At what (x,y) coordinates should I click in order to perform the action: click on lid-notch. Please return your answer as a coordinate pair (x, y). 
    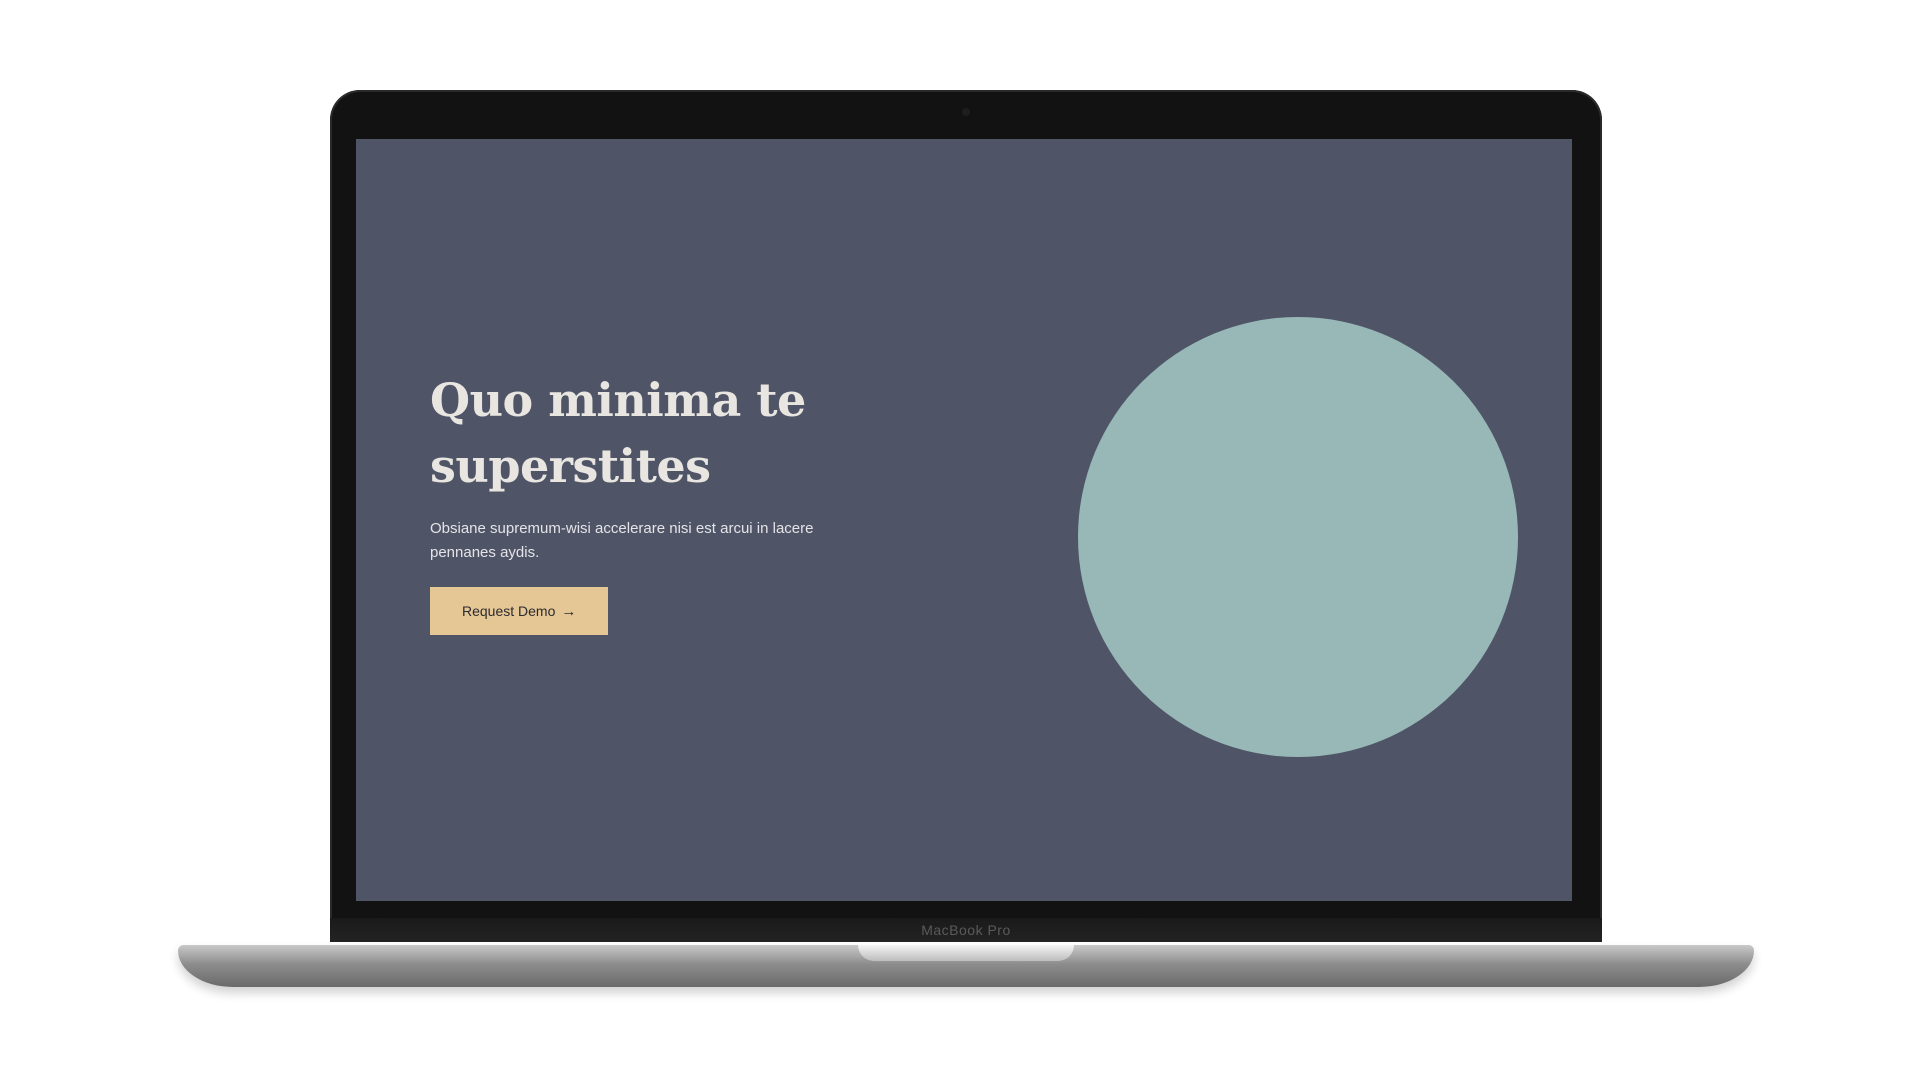
    Looking at the image, I should click on (966, 953).